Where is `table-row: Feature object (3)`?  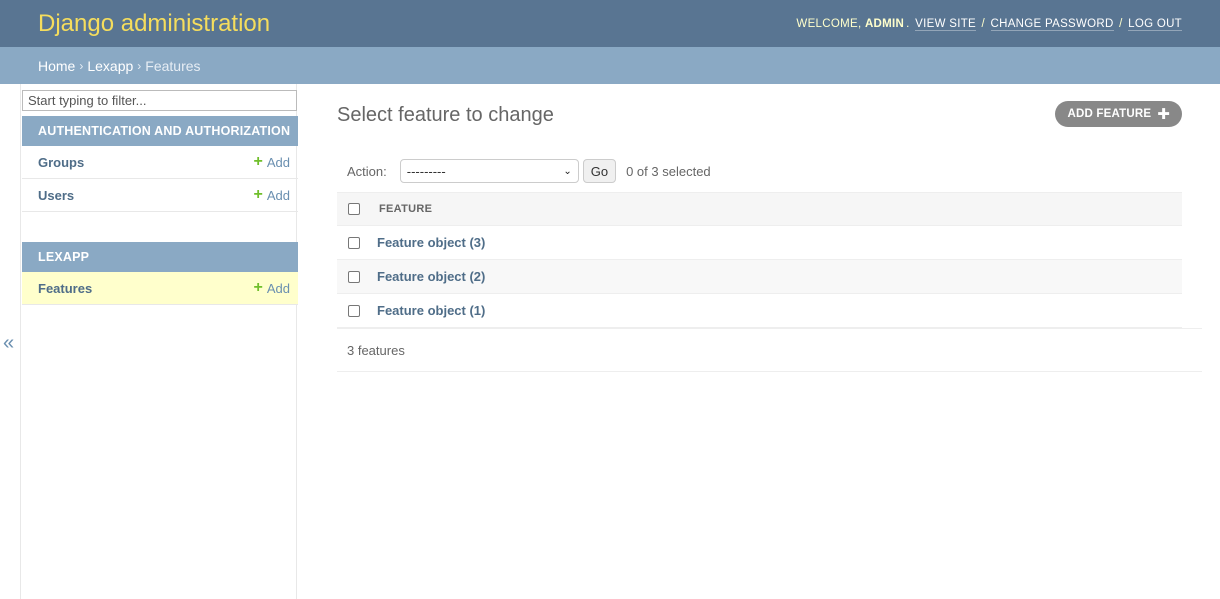
table-row: Feature object (3) is located at coordinates (759, 243).